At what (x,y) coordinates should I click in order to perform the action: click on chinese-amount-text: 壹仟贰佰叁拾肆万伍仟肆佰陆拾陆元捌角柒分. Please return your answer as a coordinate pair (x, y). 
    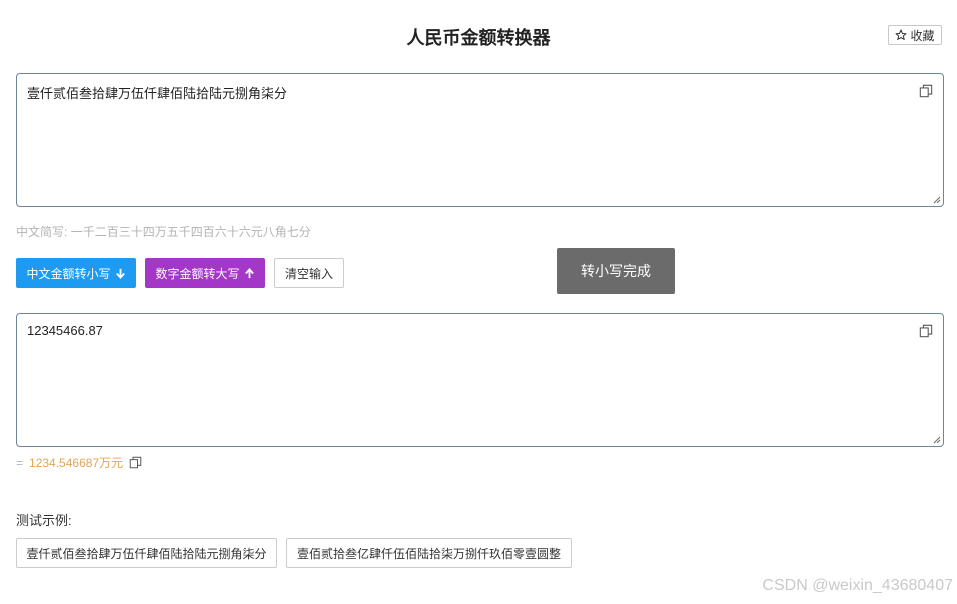
    Looking at the image, I should click on (157, 93).